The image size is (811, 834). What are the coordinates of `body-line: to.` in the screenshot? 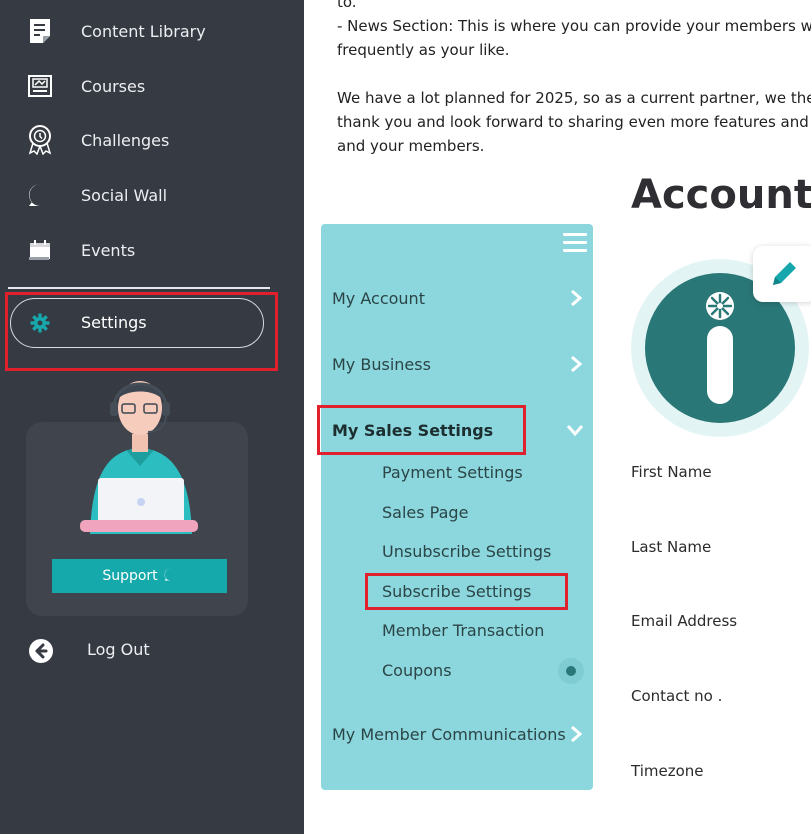 It's located at (347, 5).